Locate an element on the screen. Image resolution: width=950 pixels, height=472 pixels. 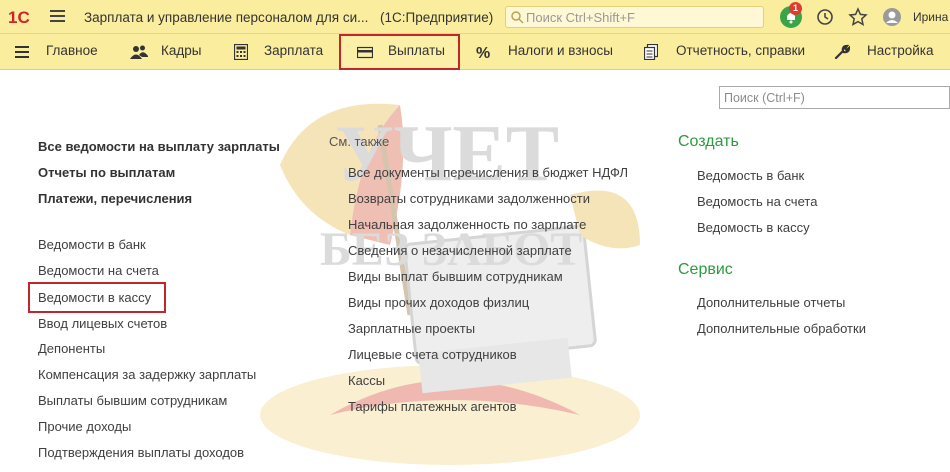
search-field is located at coordinates (834, 97).